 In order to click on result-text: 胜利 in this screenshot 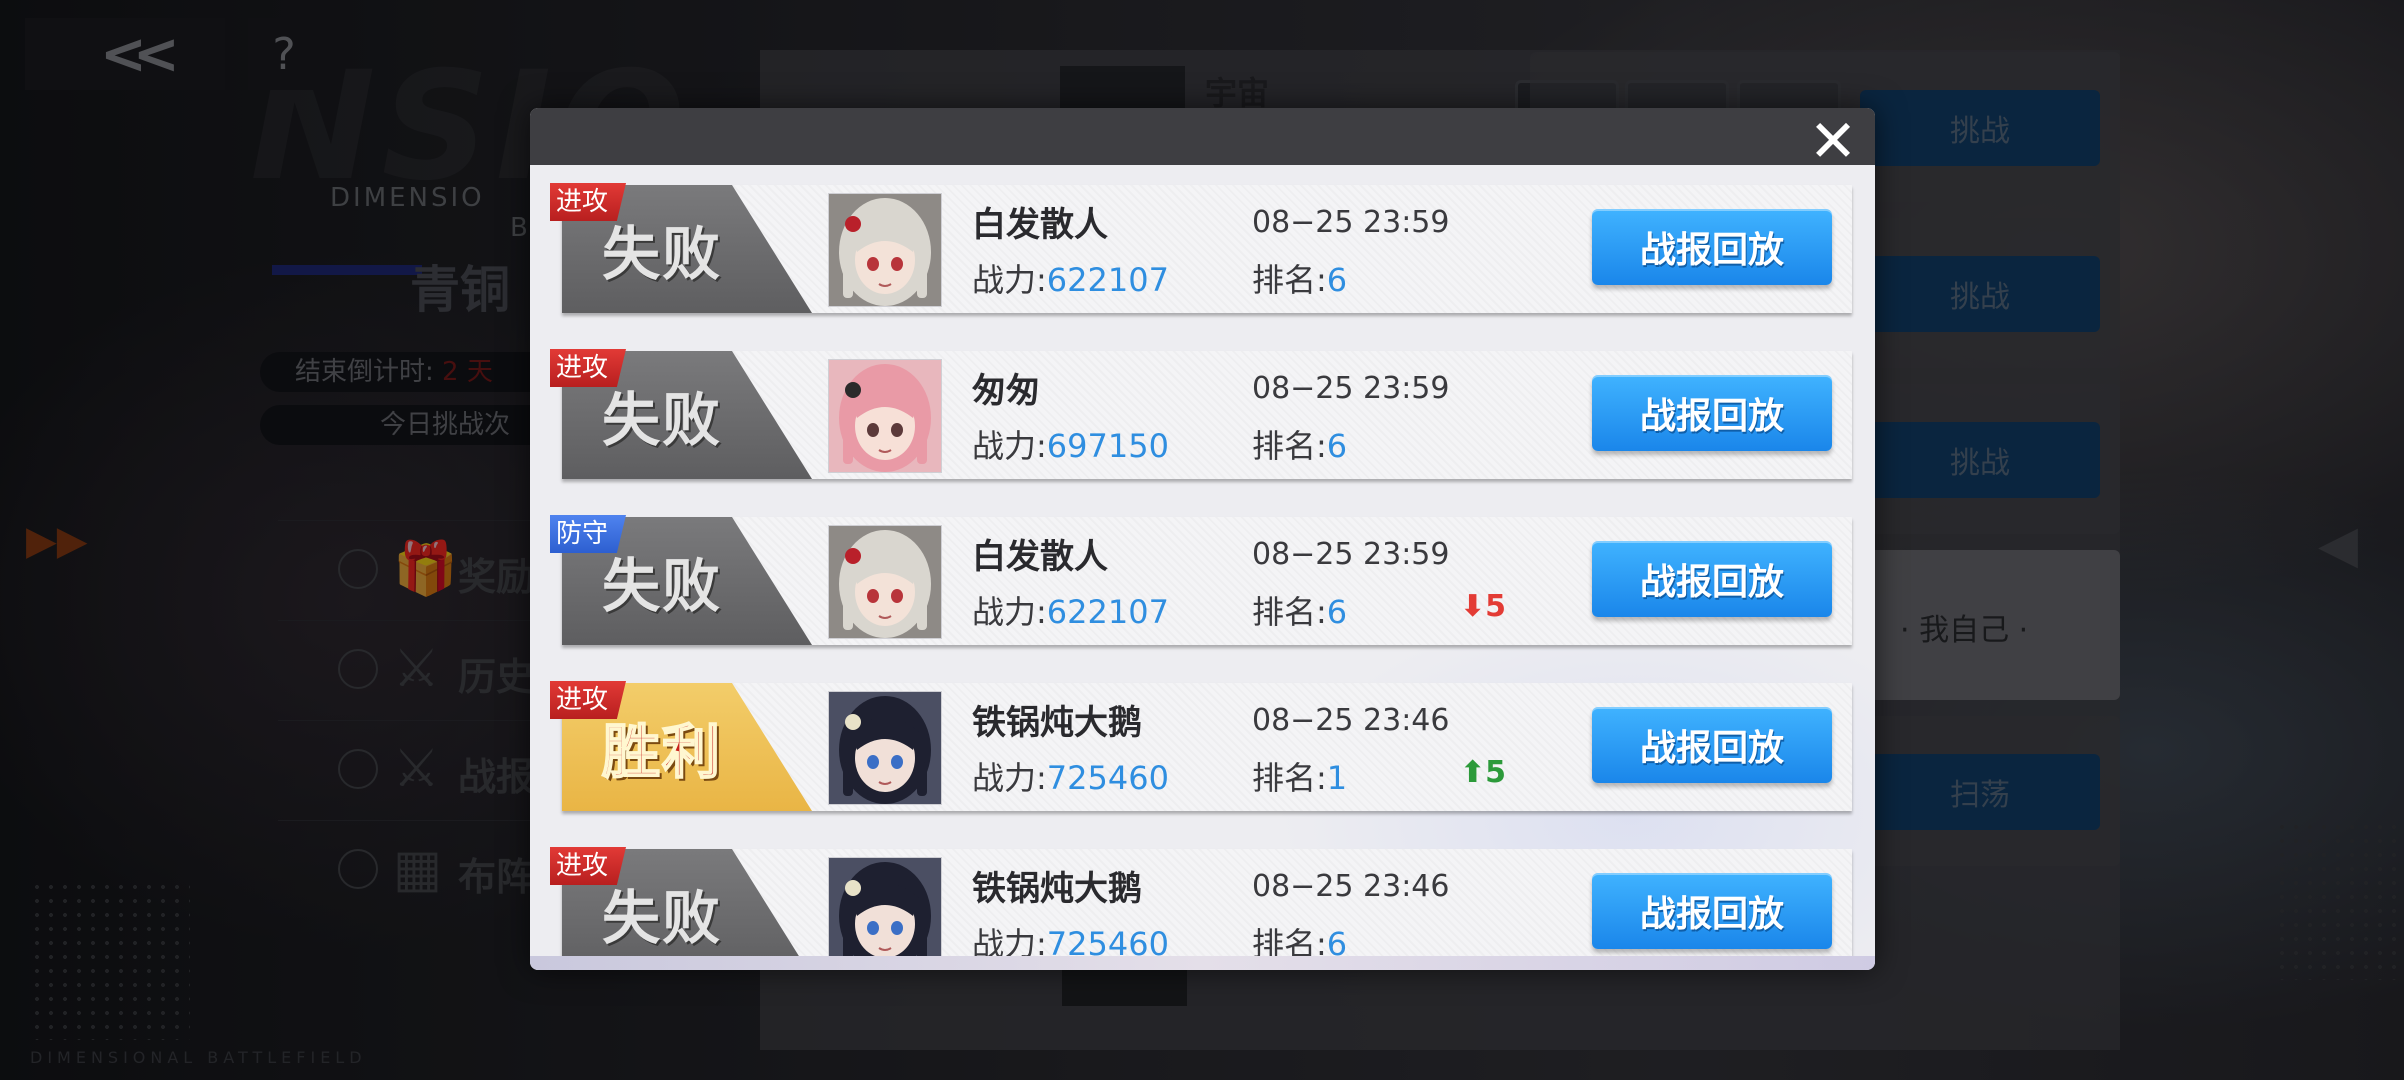, I will do `click(662, 752)`.